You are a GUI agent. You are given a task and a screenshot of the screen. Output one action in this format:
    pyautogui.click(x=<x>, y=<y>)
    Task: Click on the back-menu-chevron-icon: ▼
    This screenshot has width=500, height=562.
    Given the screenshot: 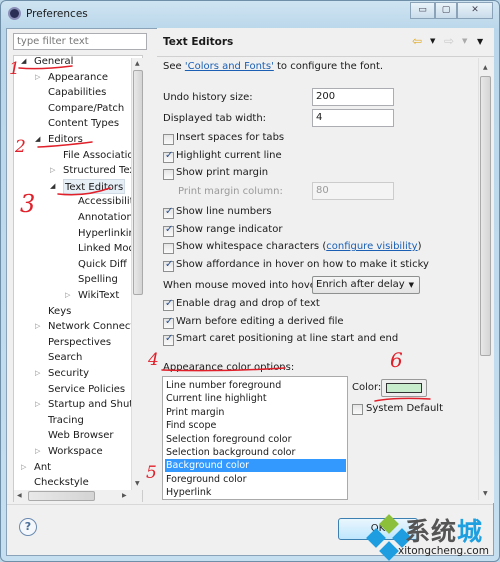 What is the action you would take?
    pyautogui.click(x=432, y=41)
    